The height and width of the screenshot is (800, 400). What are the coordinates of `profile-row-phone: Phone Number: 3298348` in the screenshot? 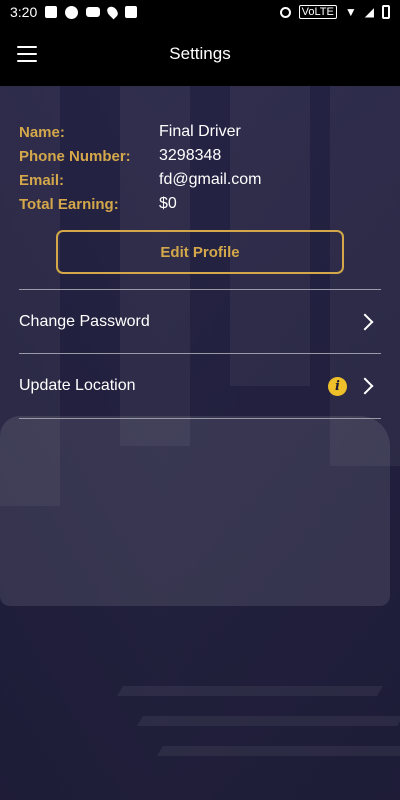 It's located at (199, 156).